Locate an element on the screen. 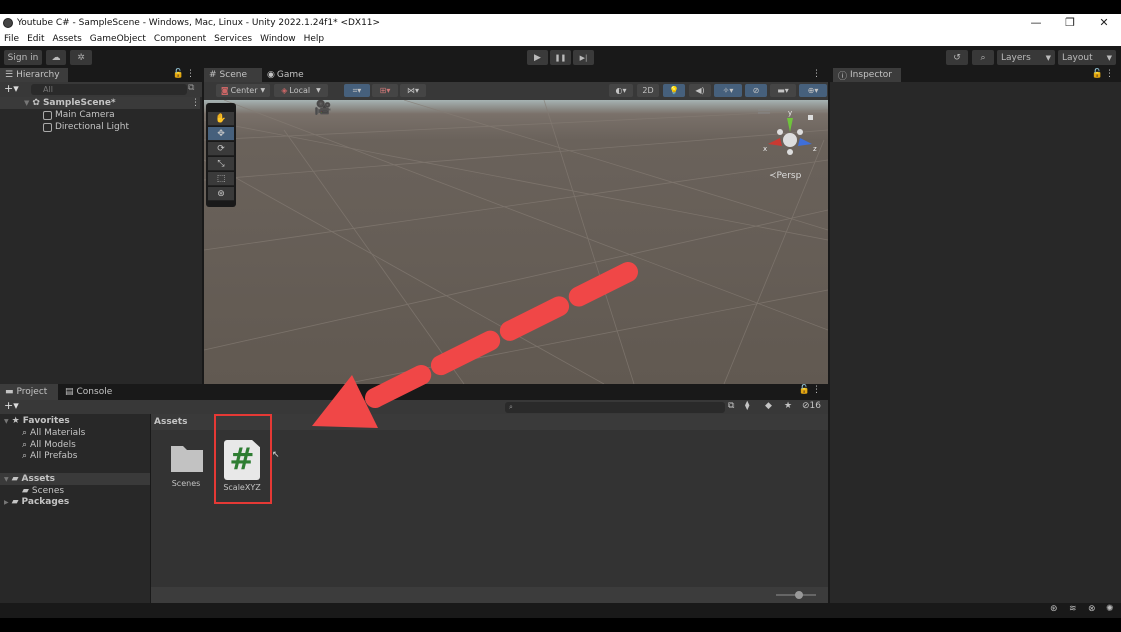 The height and width of the screenshot is (632, 1121). debug-off-icon: ⊛ is located at coordinates (1054, 609).